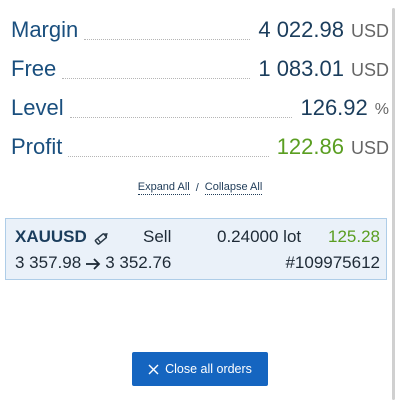 The width and height of the screenshot is (400, 400). Describe the element at coordinates (369, 148) in the screenshot. I see `profit-unit: USD` at that location.